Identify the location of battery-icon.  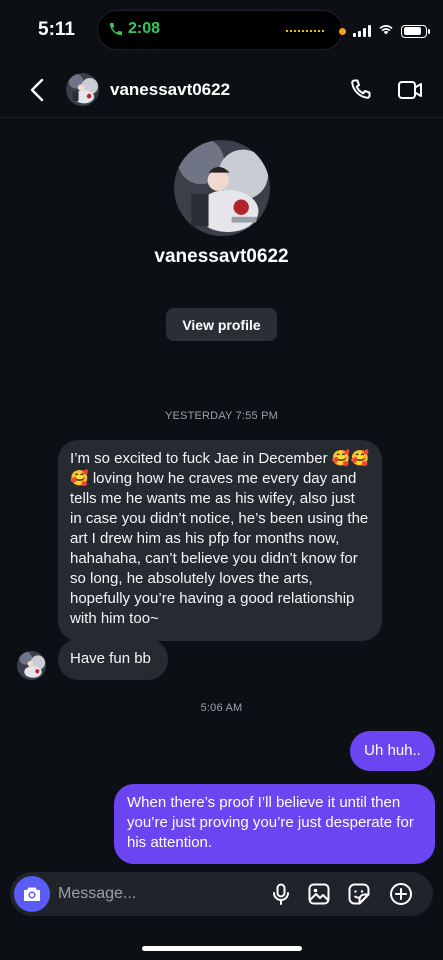
(415, 31).